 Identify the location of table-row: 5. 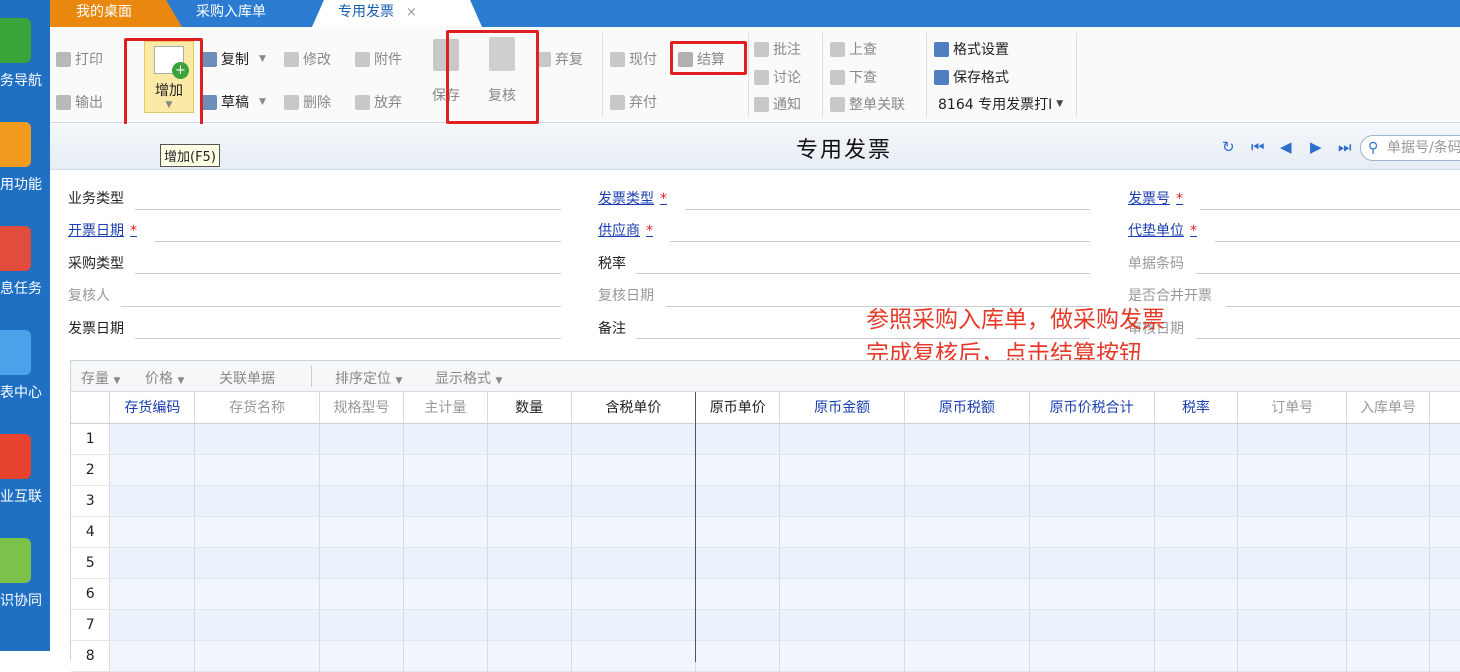
(765, 563).